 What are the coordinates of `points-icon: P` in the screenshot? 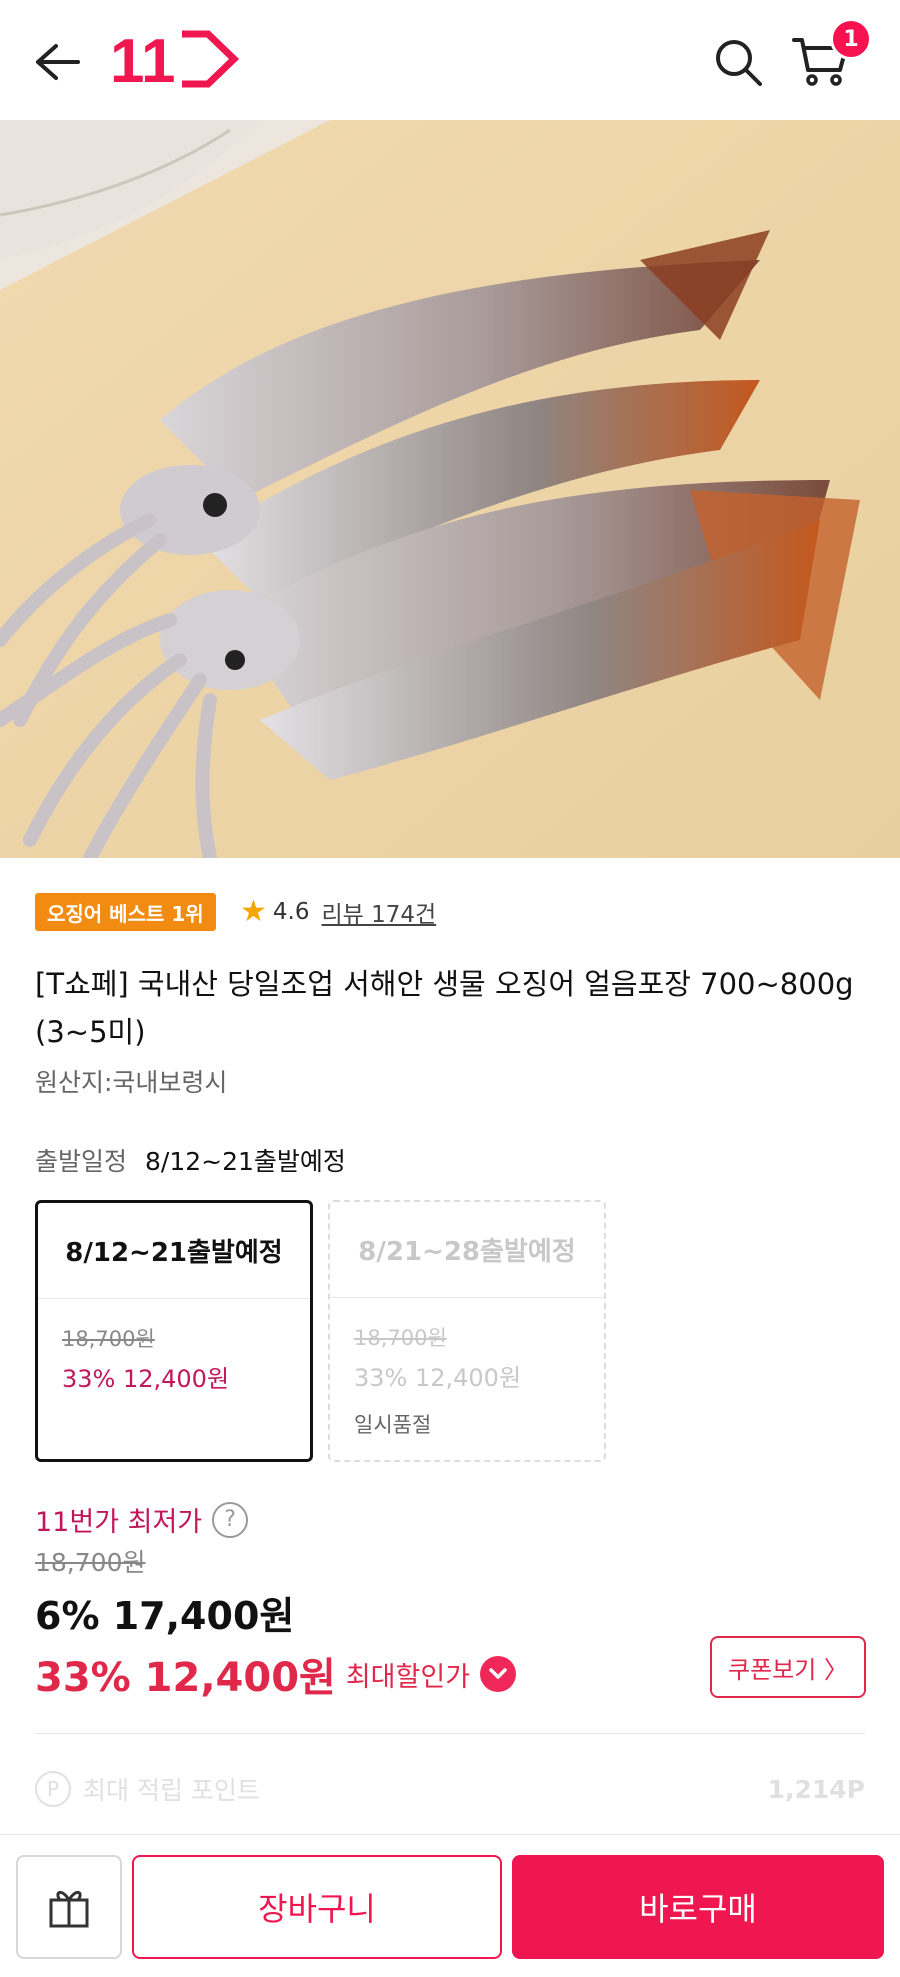 It's located at (53, 1789).